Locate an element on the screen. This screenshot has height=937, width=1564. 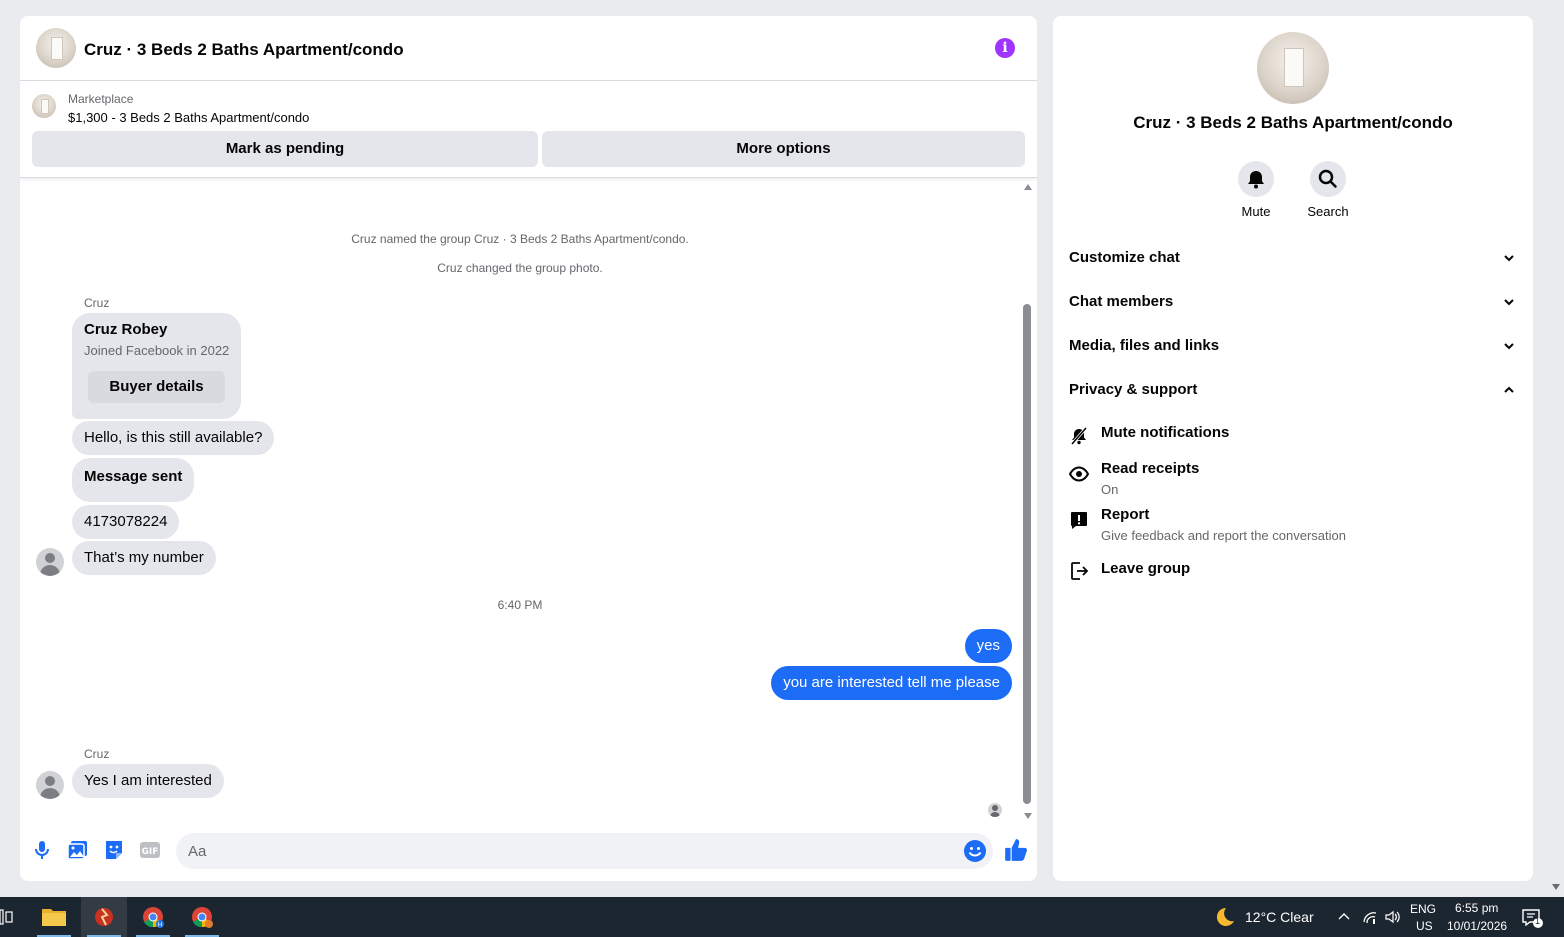
message-composer: GIF is located at coordinates (528, 851).